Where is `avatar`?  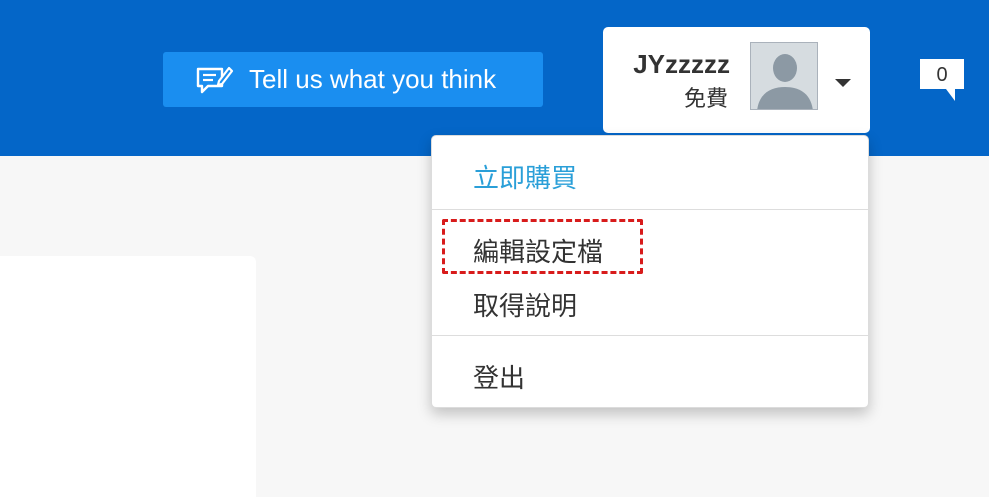 avatar is located at coordinates (784, 76).